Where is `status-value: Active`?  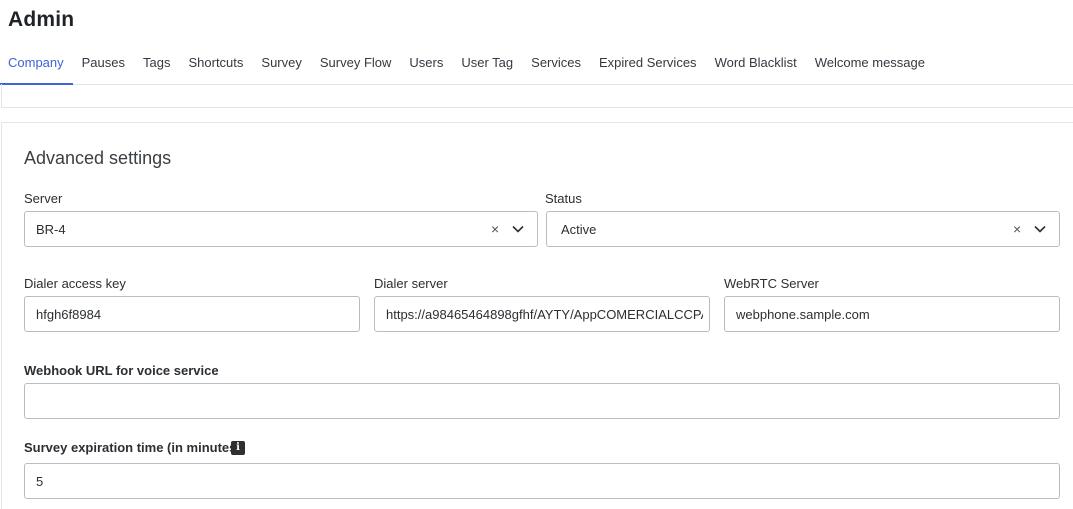
status-value: Active is located at coordinates (579, 229).